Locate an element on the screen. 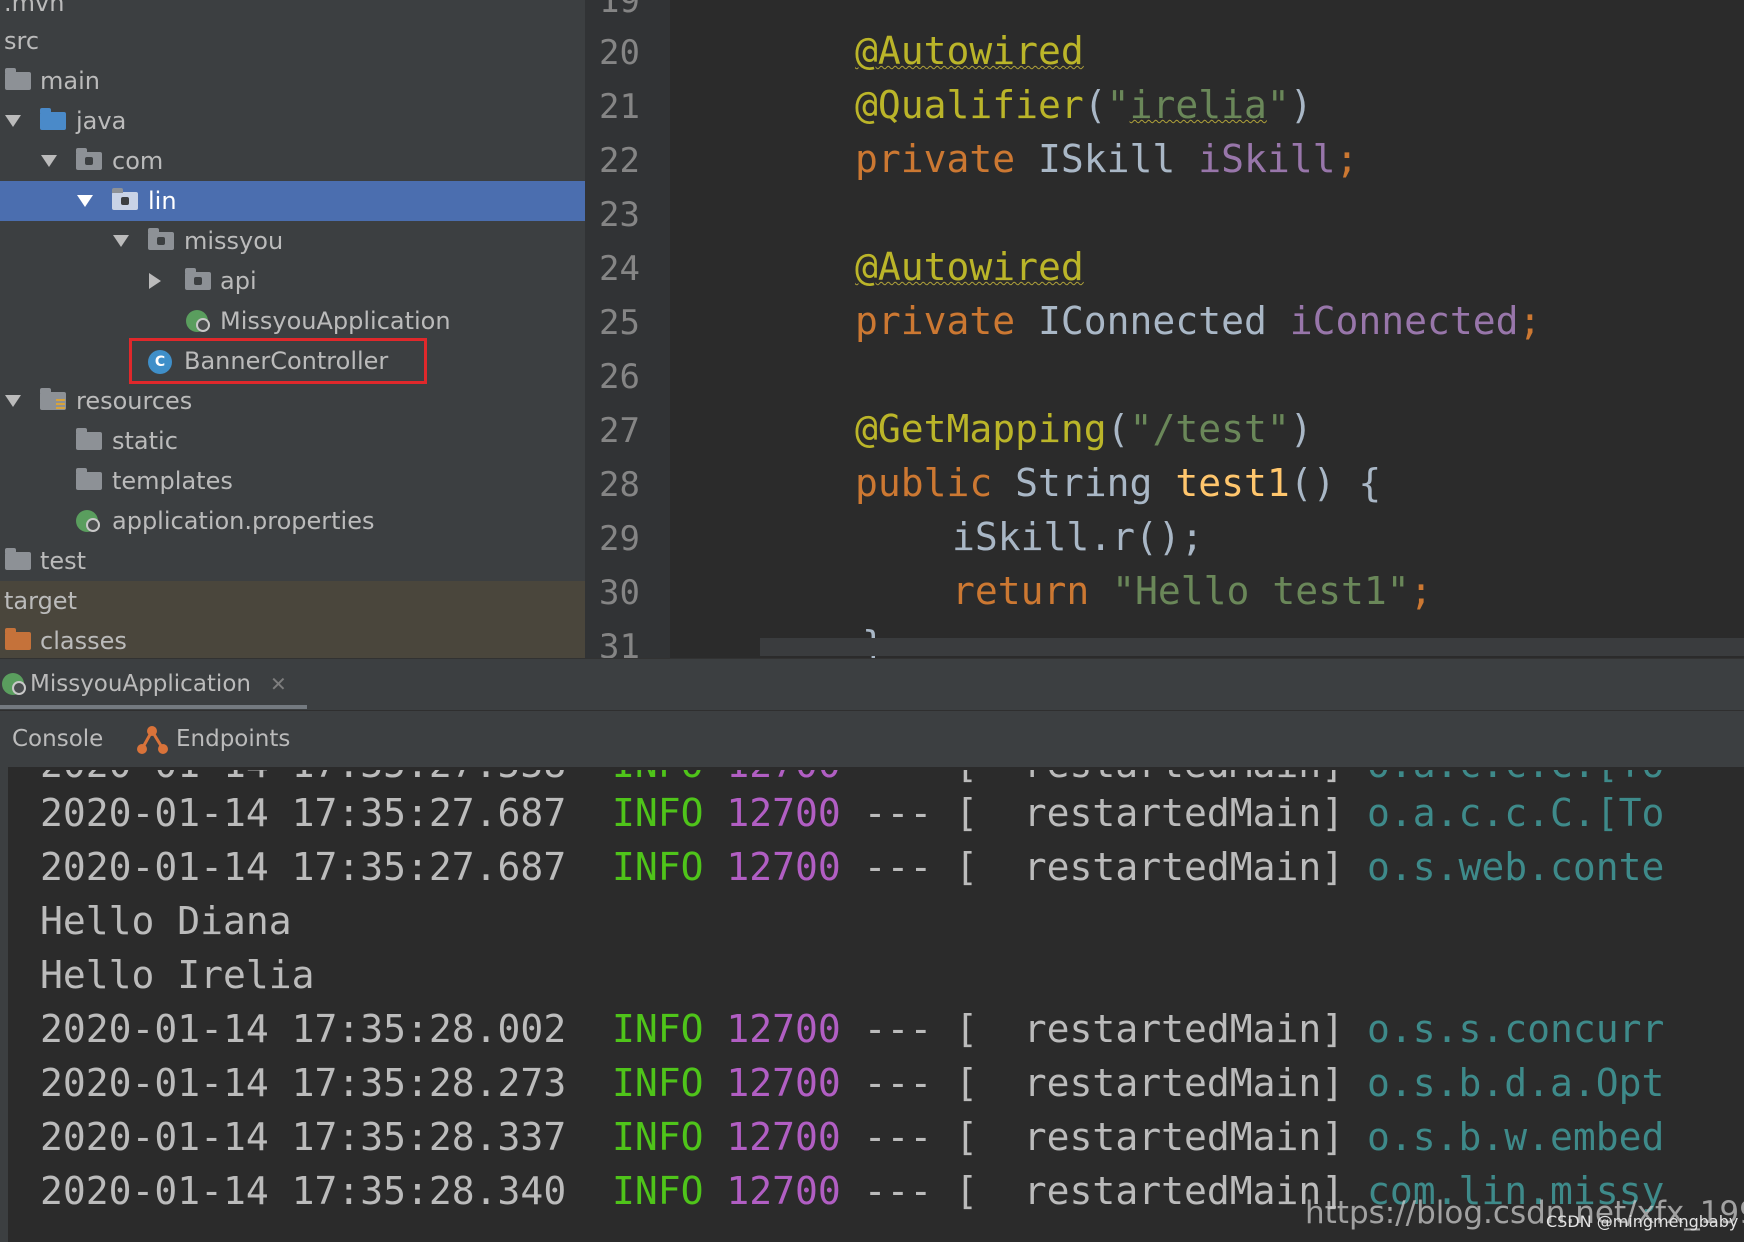 Image resolution: width=1744 pixels, height=1242 pixels. tree-item-templates: templates is located at coordinates (292, 481).